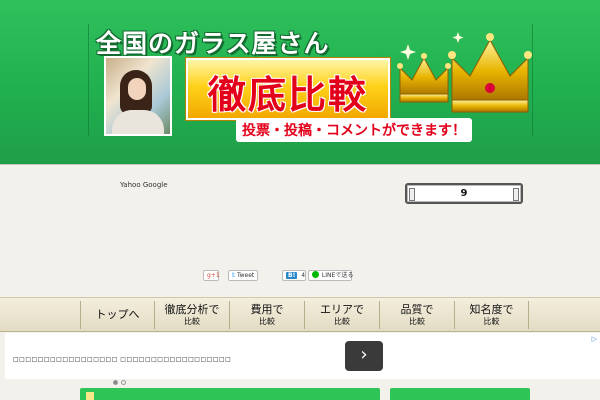 Image resolution: width=600 pixels, height=400 pixels. Describe the element at coordinates (460, 394) in the screenshot. I see `sidebar-box` at that location.